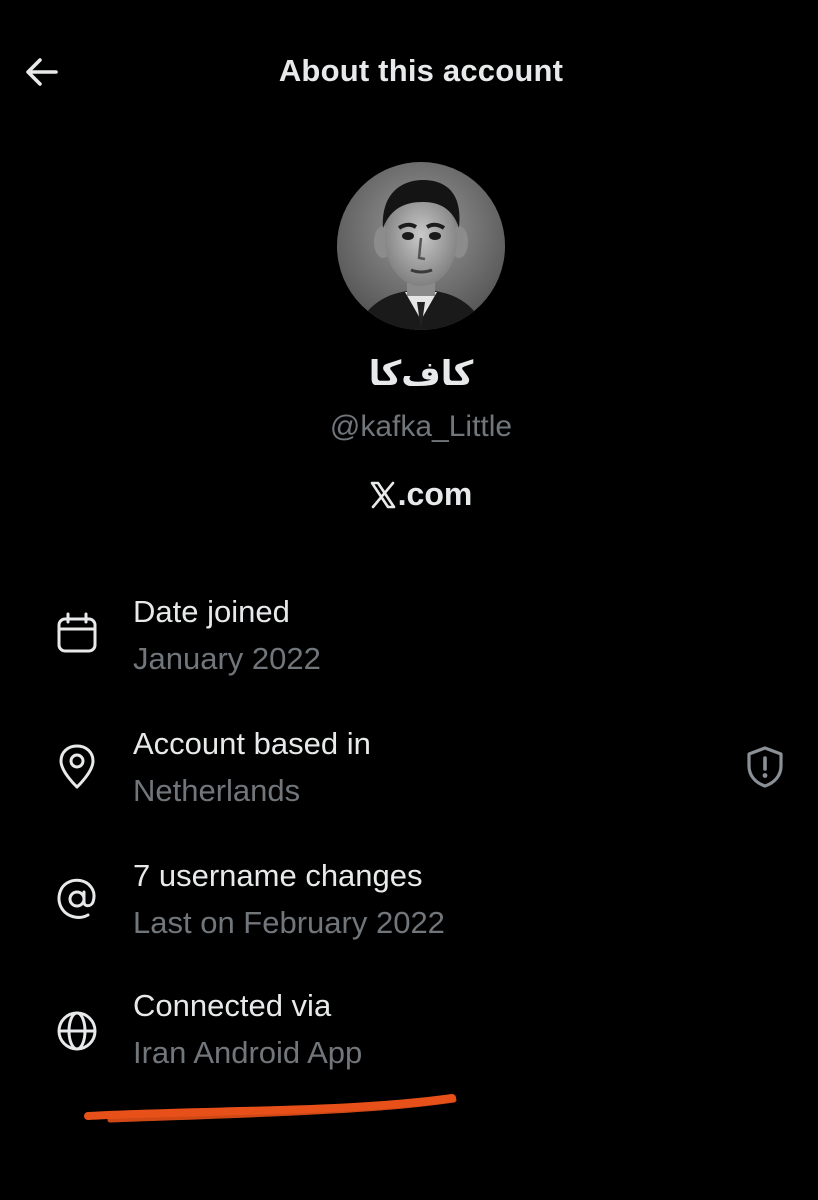  I want to click on connected-via-value: Iran Android App, so click(248, 1052).